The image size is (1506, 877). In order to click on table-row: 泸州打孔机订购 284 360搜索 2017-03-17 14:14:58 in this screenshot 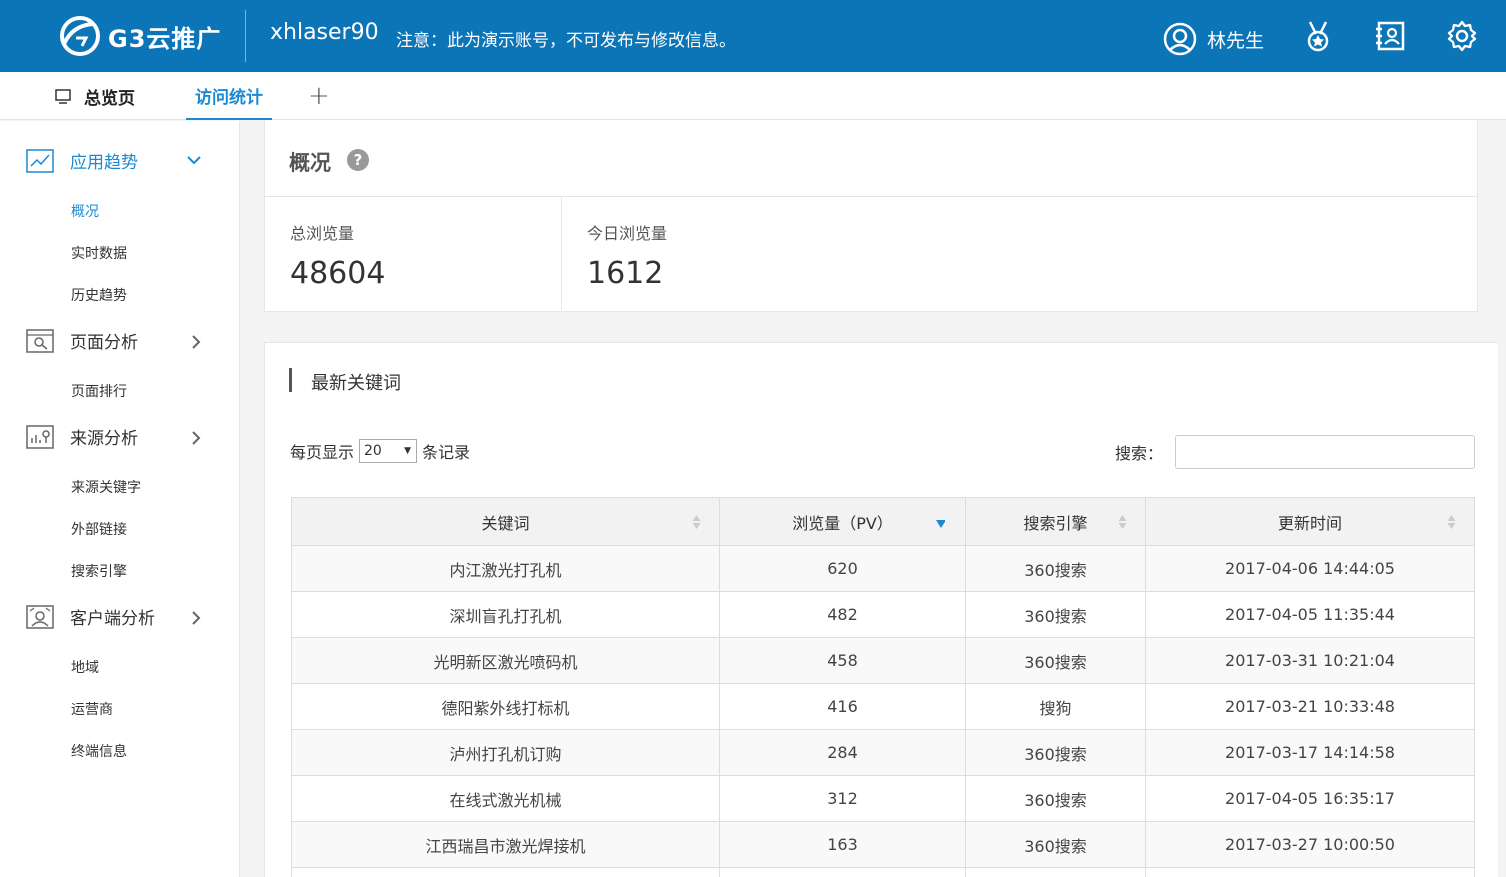, I will do `click(883, 752)`.